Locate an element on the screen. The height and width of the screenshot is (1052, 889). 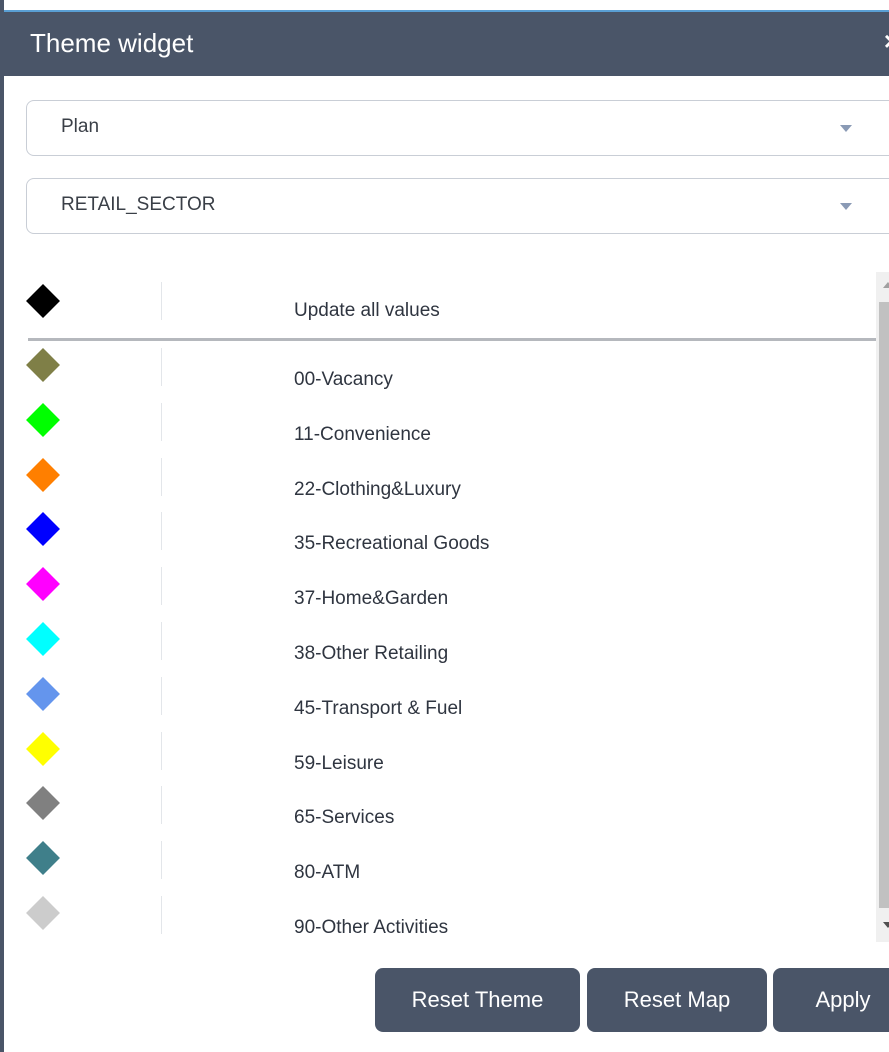
reset-map-button: Reset Map is located at coordinates (677, 1000).